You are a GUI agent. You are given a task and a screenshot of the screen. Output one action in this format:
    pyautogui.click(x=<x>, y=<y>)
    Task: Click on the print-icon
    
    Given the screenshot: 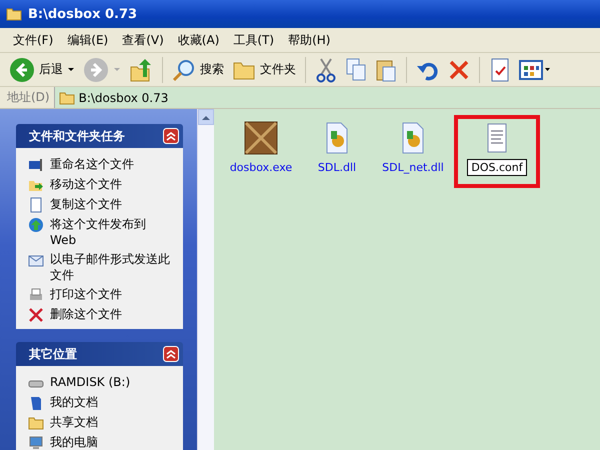 What is the action you would take?
    pyautogui.click(x=36, y=295)
    